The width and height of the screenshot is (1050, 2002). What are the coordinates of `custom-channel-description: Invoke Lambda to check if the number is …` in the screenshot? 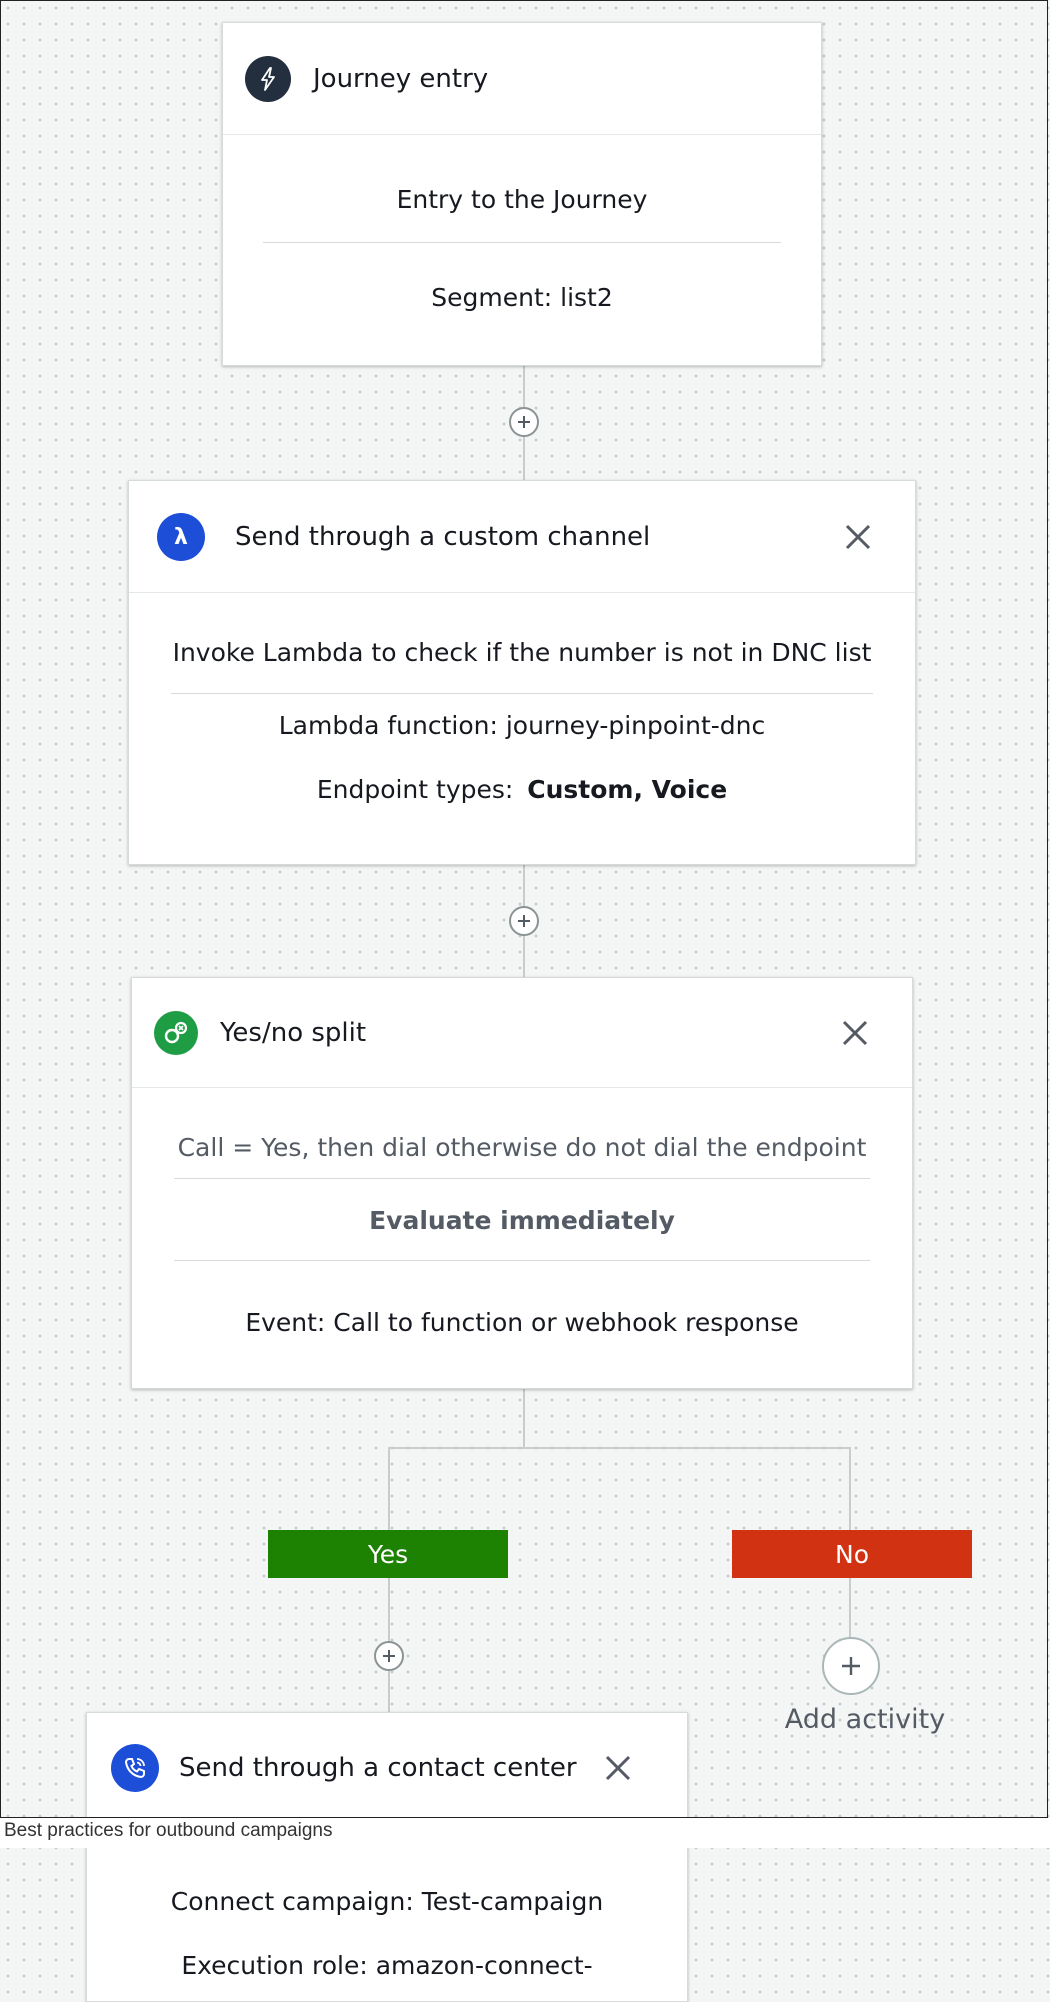 It's located at (522, 652).